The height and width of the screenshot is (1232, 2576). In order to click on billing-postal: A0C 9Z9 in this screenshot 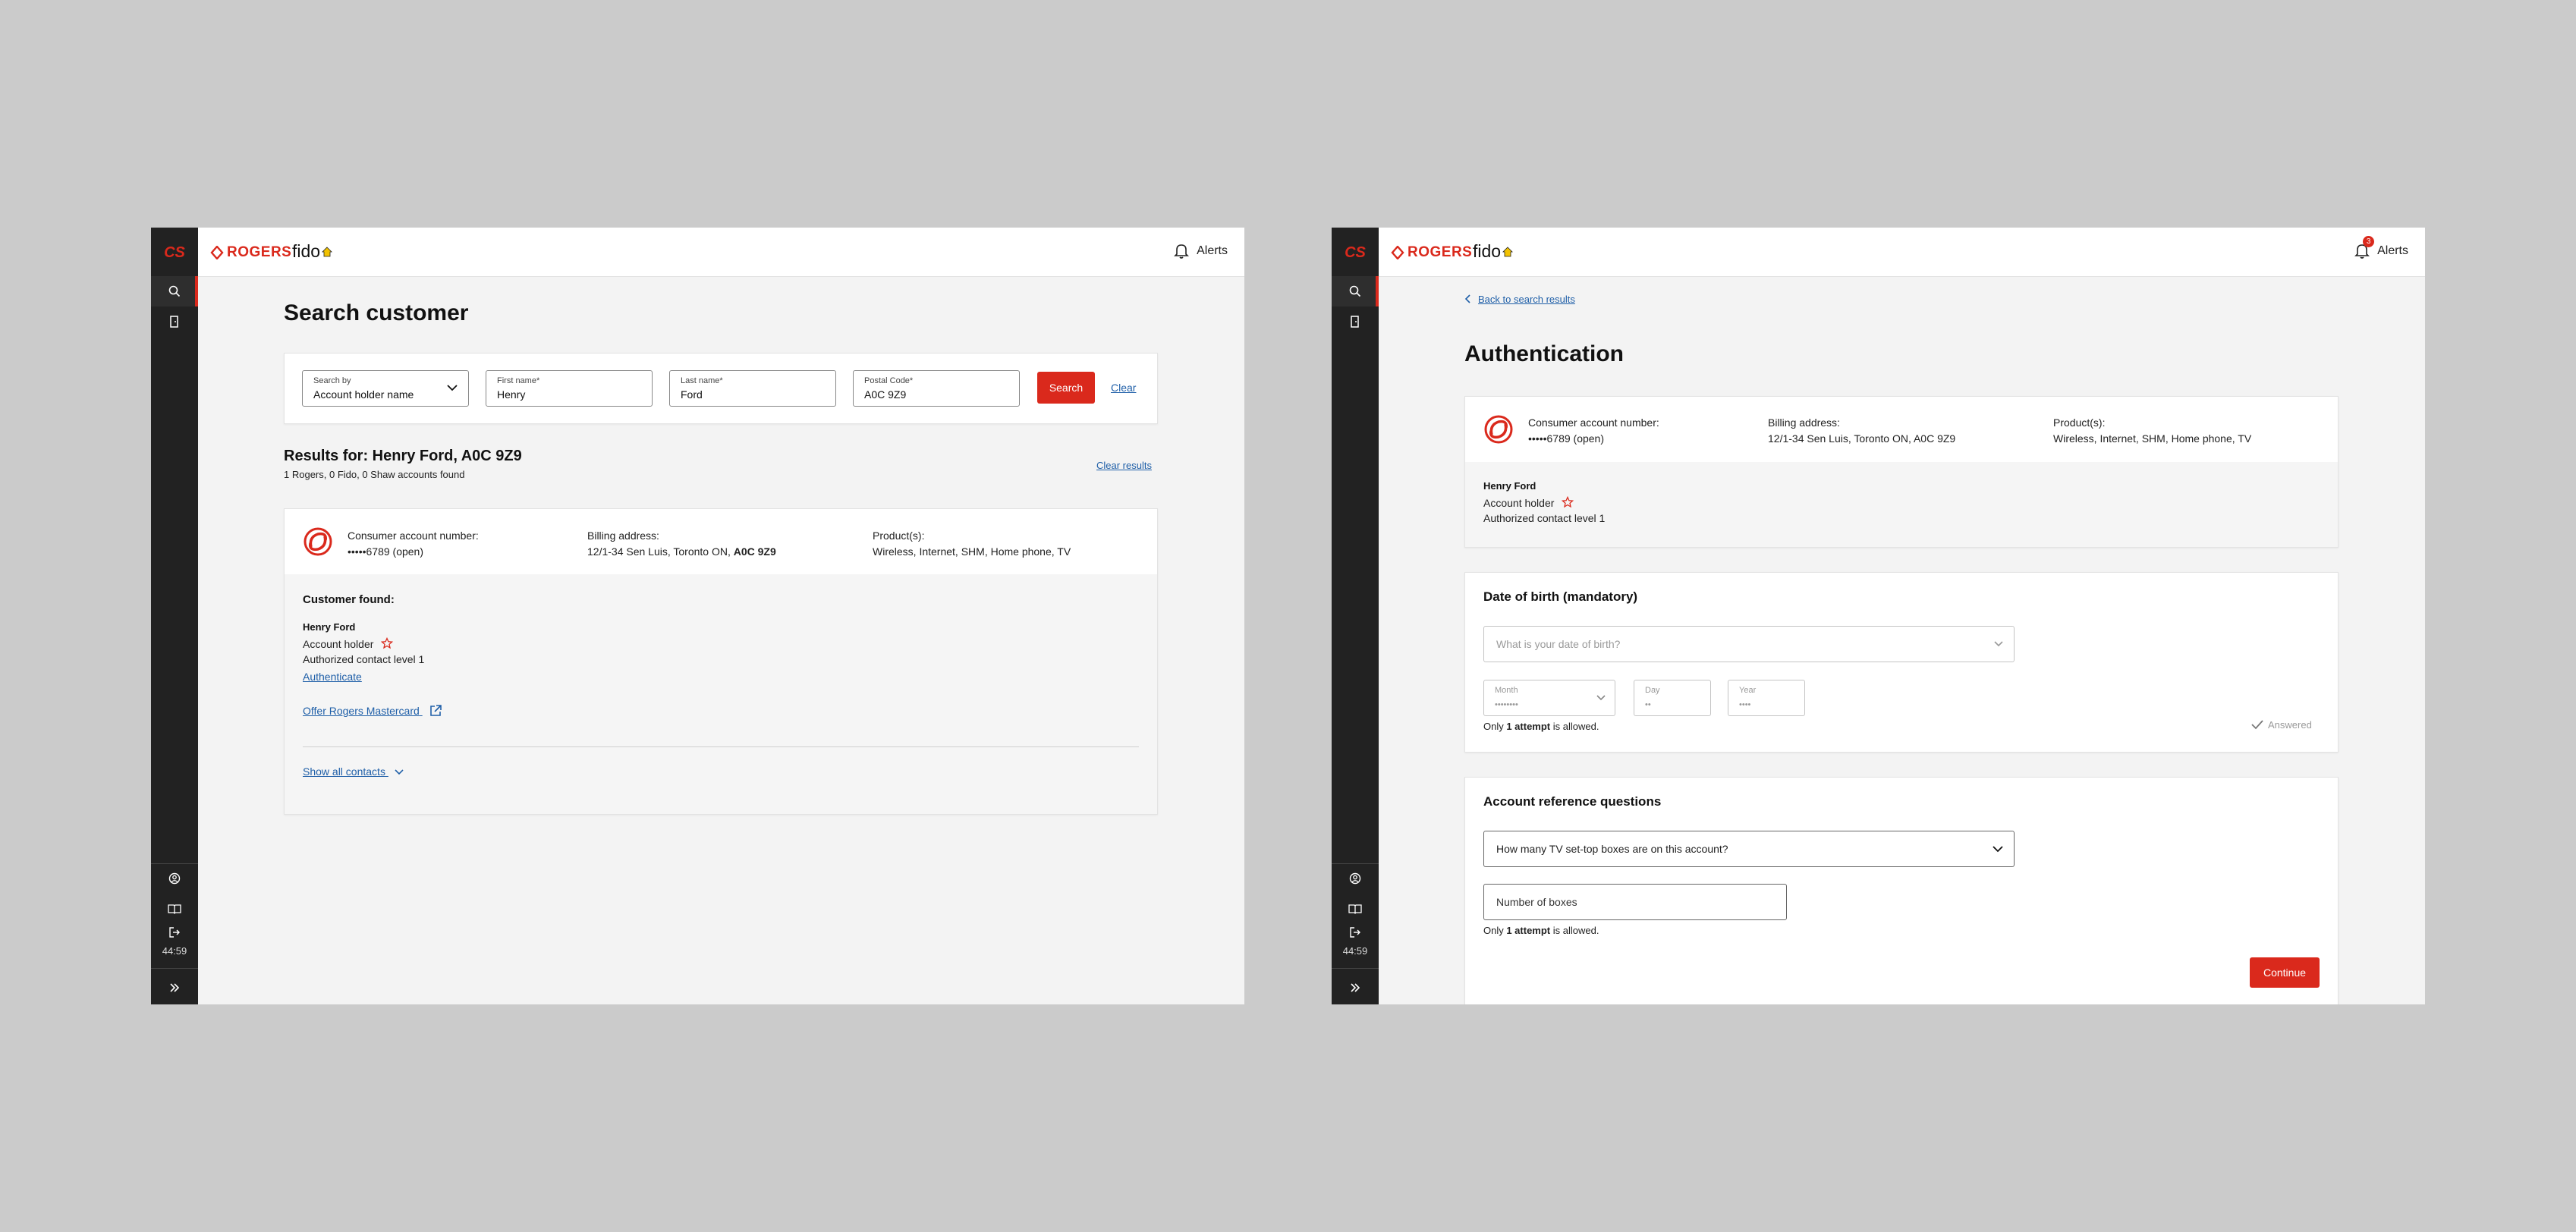, I will do `click(754, 551)`.